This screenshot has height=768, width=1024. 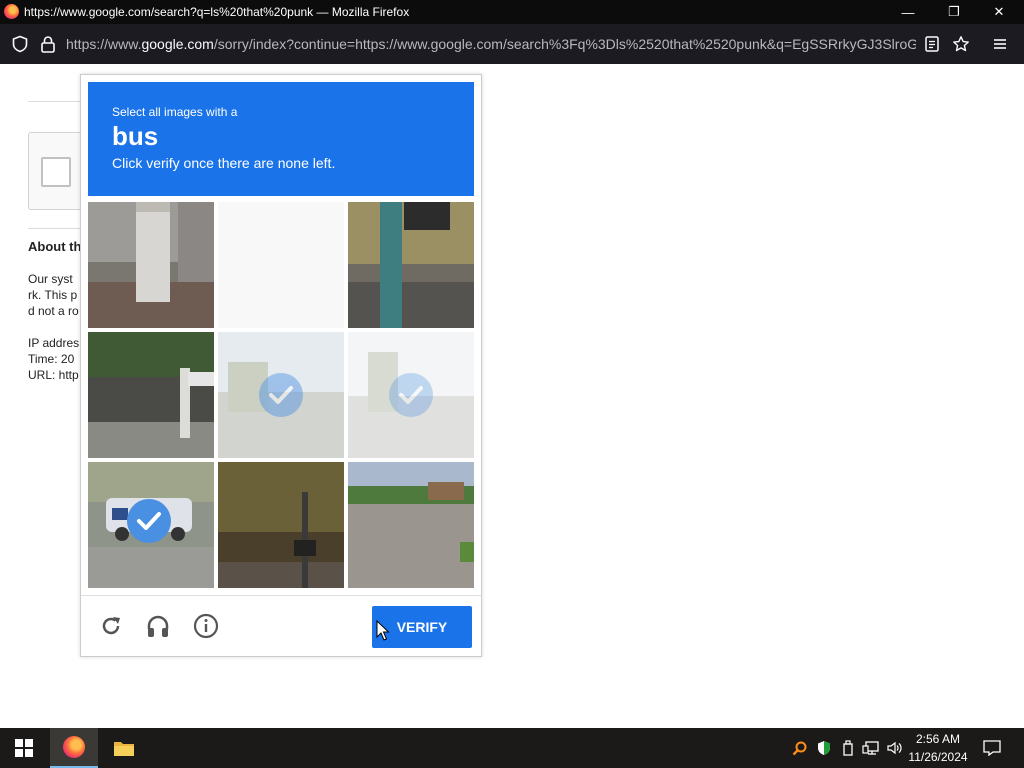 I want to click on explanation-line: Our syst, so click(x=50, y=279).